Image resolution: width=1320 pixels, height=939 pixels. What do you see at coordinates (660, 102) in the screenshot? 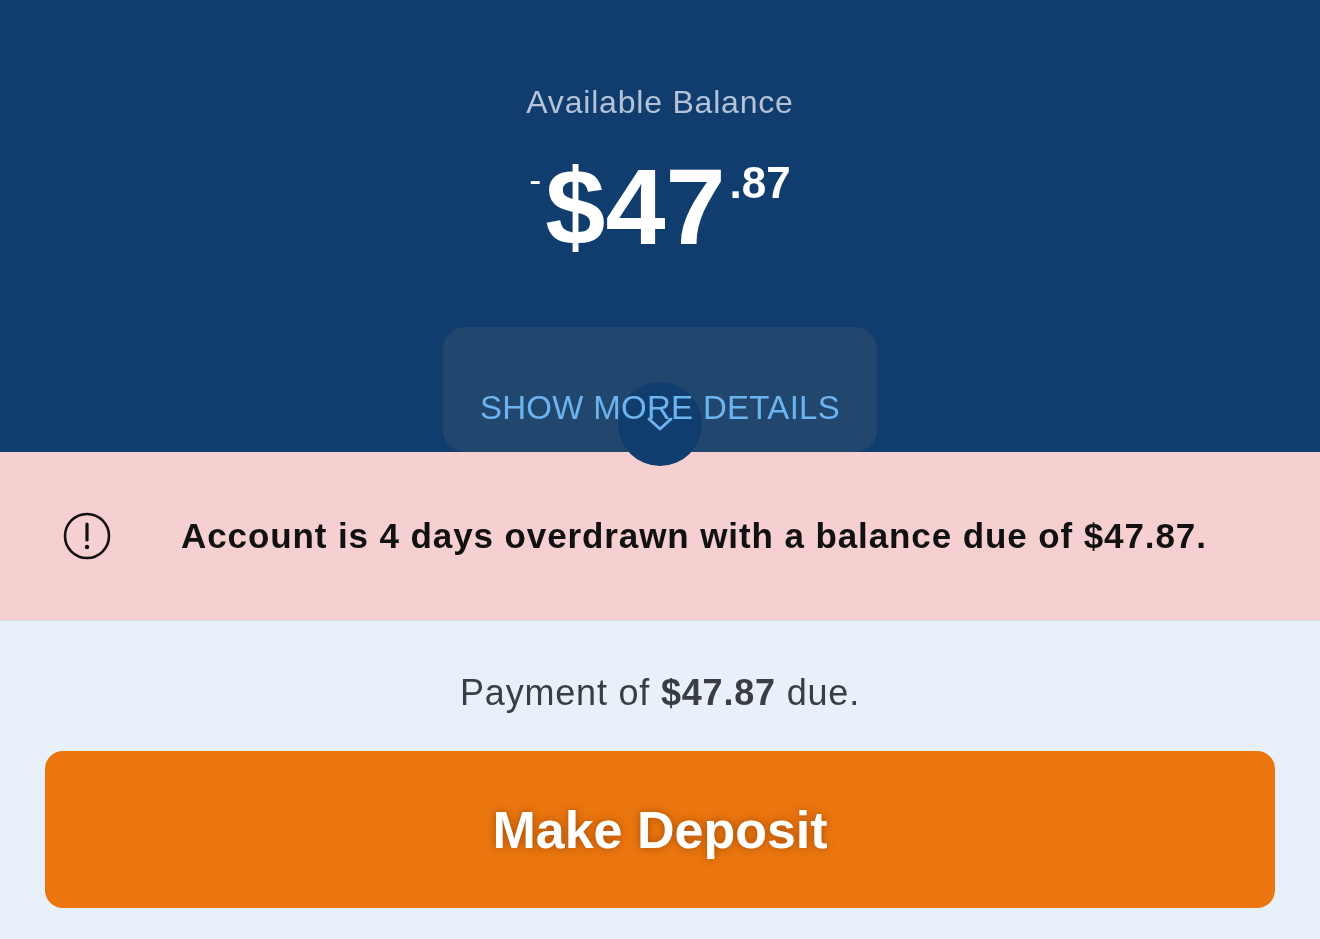
I see `balance-label: Available Balance` at bounding box center [660, 102].